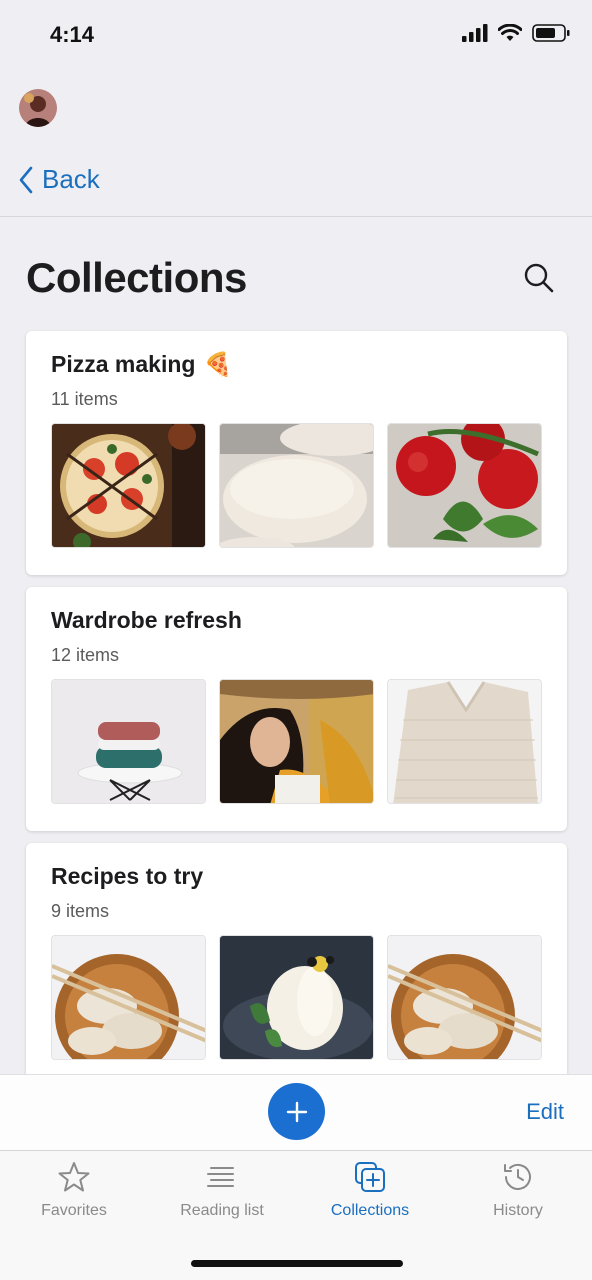 The height and width of the screenshot is (1280, 592). I want to click on status-time: 4:14, so click(72, 34).